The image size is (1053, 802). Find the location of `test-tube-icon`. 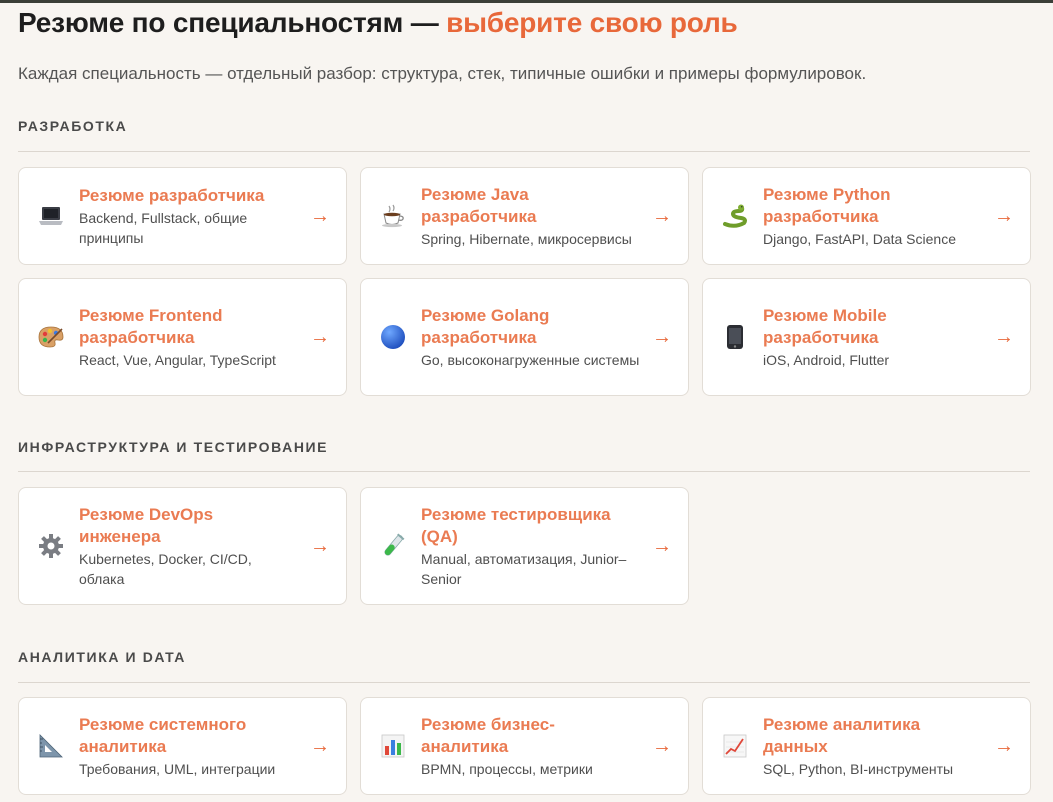

test-tube-icon is located at coordinates (393, 546).